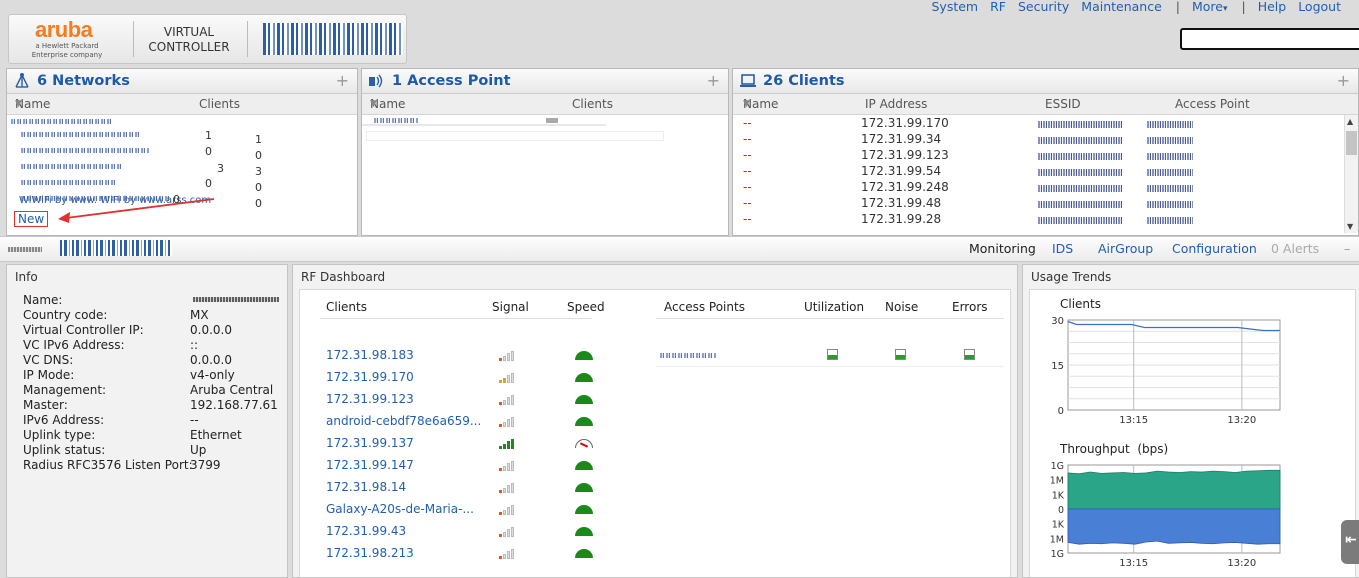  What do you see at coordinates (49, 375) in the screenshot?
I see `info-label: IP Mode:` at bounding box center [49, 375].